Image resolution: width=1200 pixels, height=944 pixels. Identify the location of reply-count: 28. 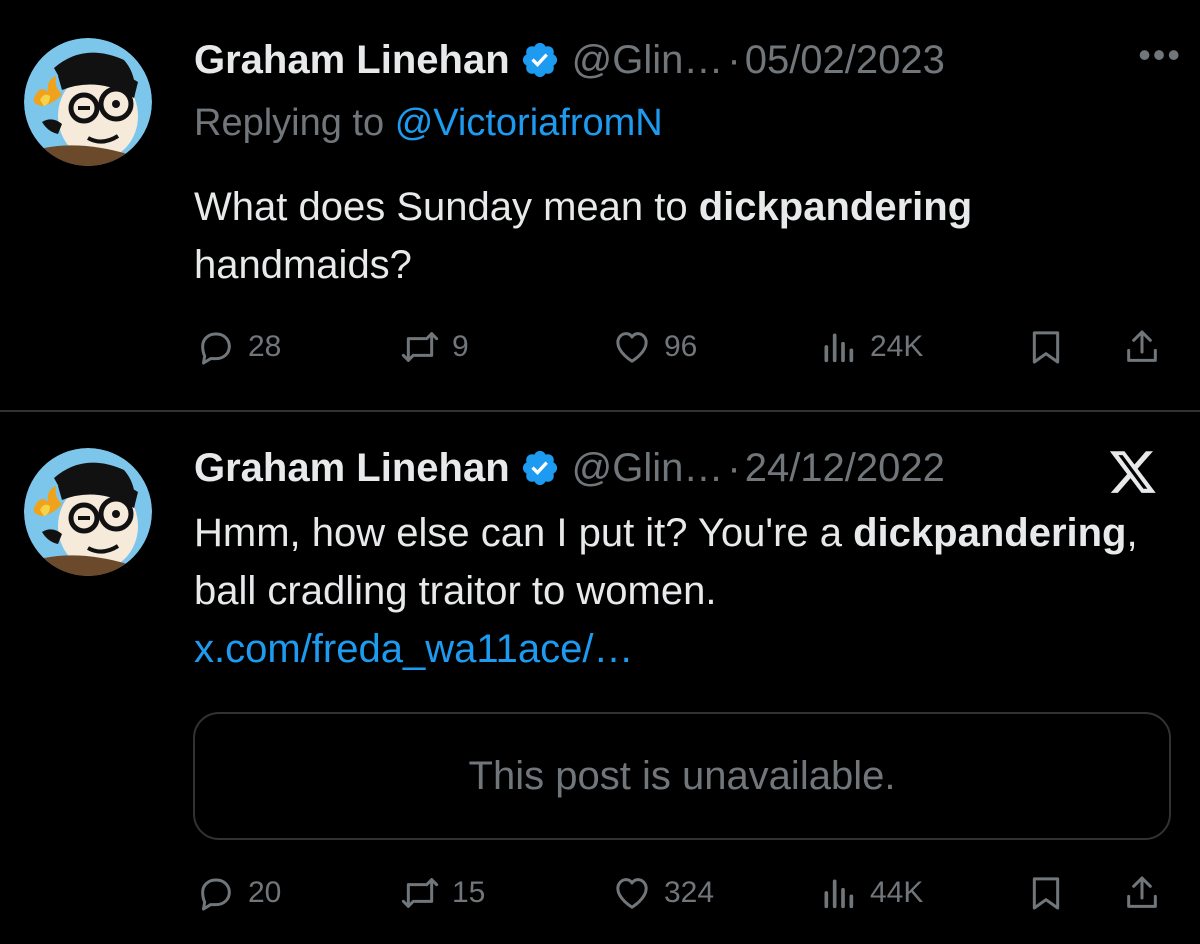
(265, 346).